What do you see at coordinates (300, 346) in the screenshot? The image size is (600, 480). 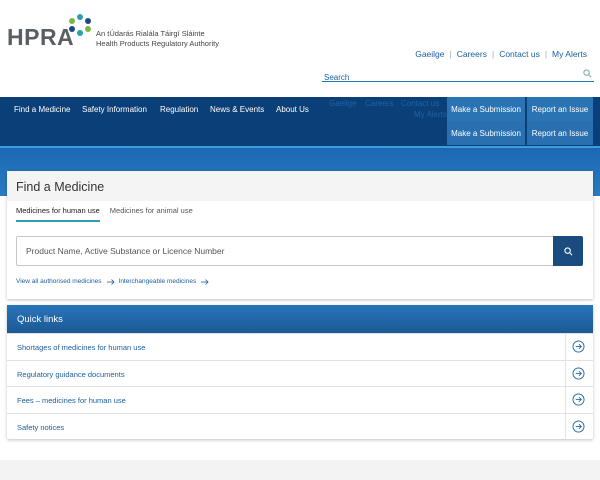 I see `quick-link-row: Shortages of medicines for human use` at bounding box center [300, 346].